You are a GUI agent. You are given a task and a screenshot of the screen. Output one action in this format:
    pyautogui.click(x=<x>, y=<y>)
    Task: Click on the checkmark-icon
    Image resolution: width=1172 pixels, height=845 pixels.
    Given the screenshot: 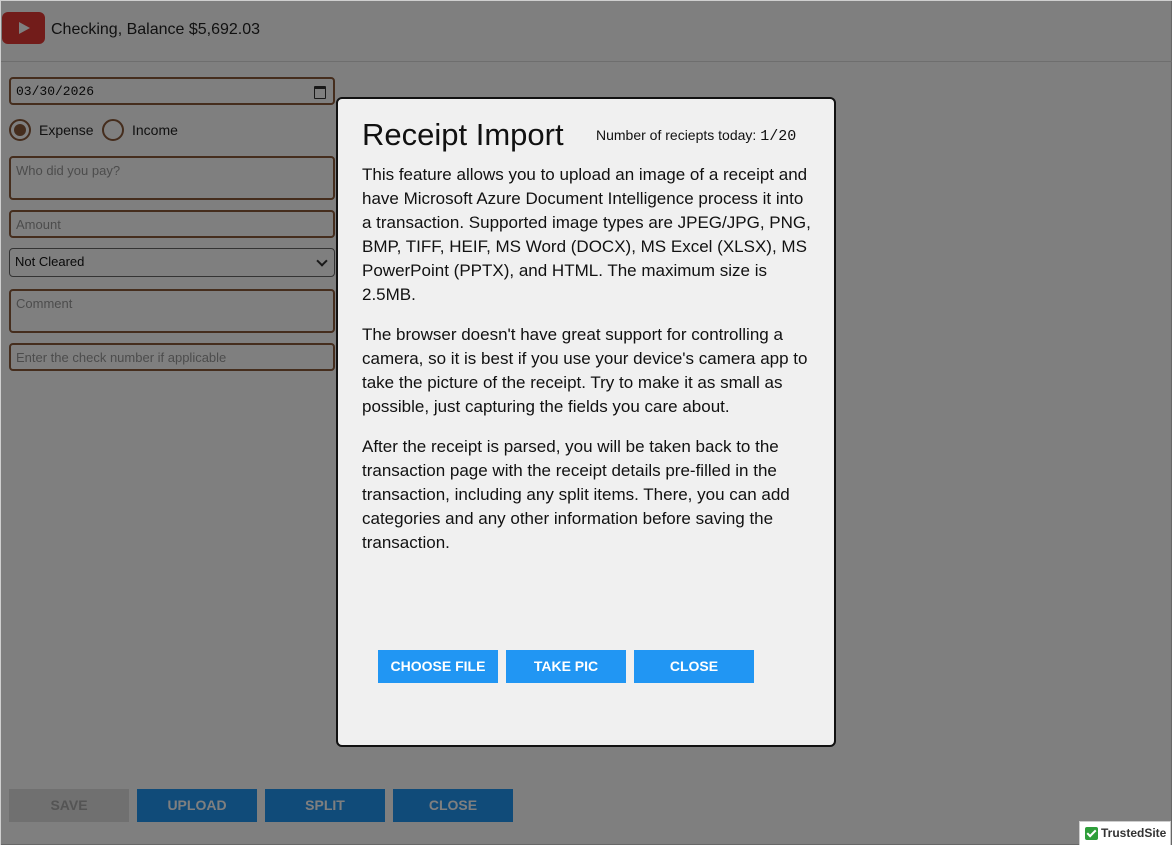 What is the action you would take?
    pyautogui.click(x=1091, y=833)
    